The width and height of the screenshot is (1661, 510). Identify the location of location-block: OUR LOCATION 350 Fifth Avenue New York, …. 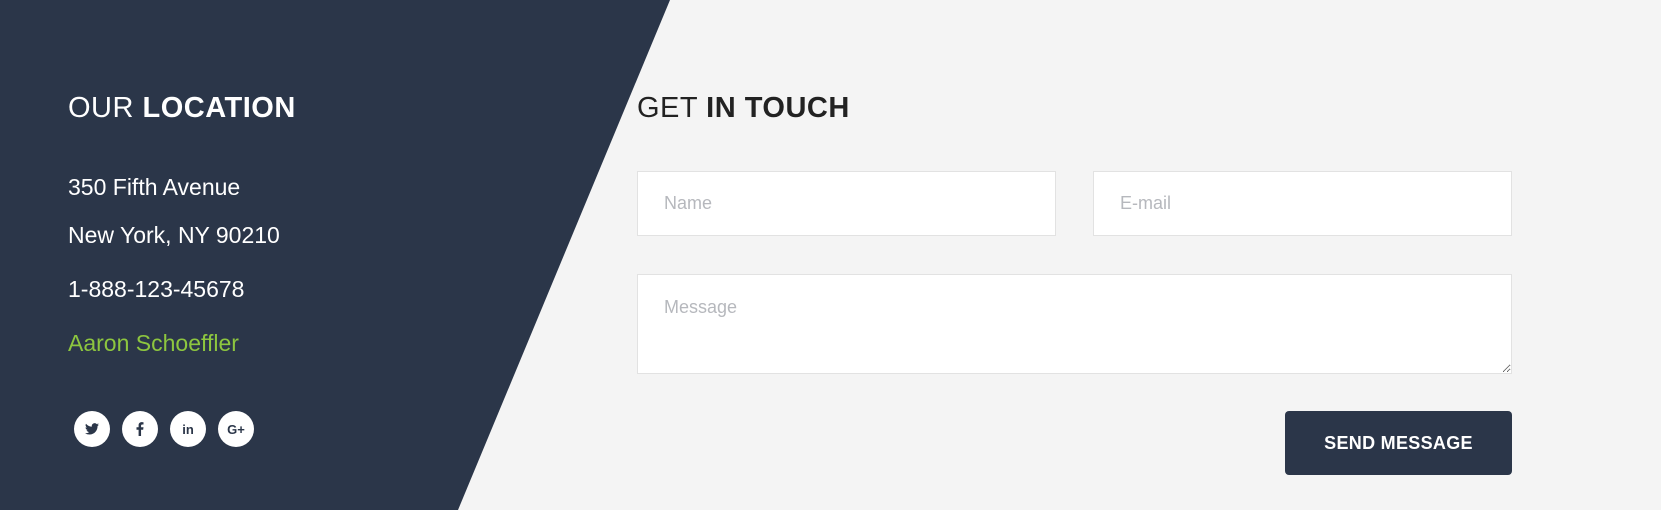
(182, 229).